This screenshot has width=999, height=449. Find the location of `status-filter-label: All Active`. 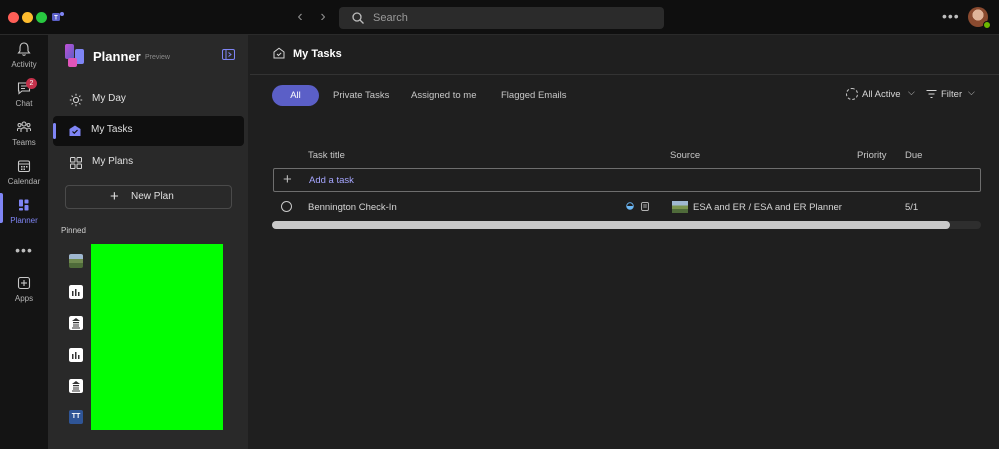

status-filter-label: All Active is located at coordinates (881, 94).